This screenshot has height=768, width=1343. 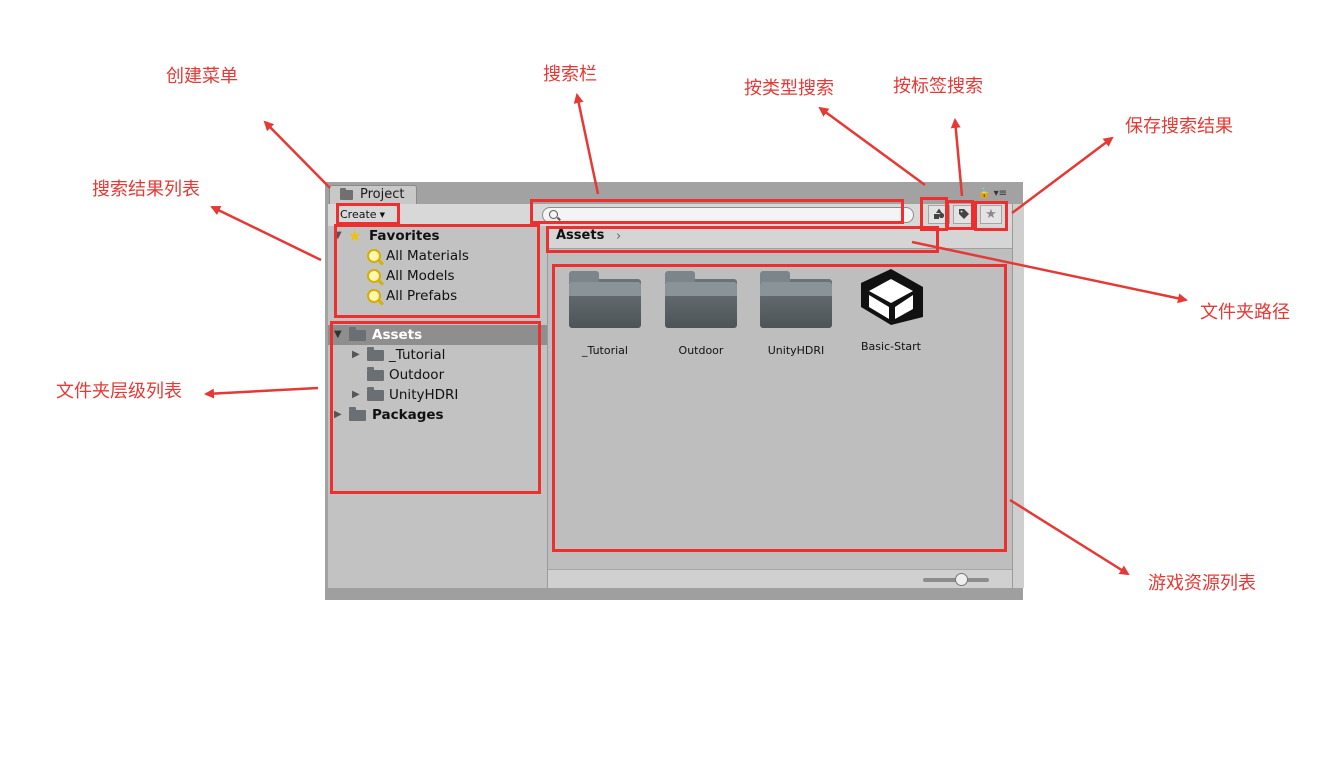 What do you see at coordinates (202, 76) in the screenshot?
I see `annotation-create-menu: 创建菜单` at bounding box center [202, 76].